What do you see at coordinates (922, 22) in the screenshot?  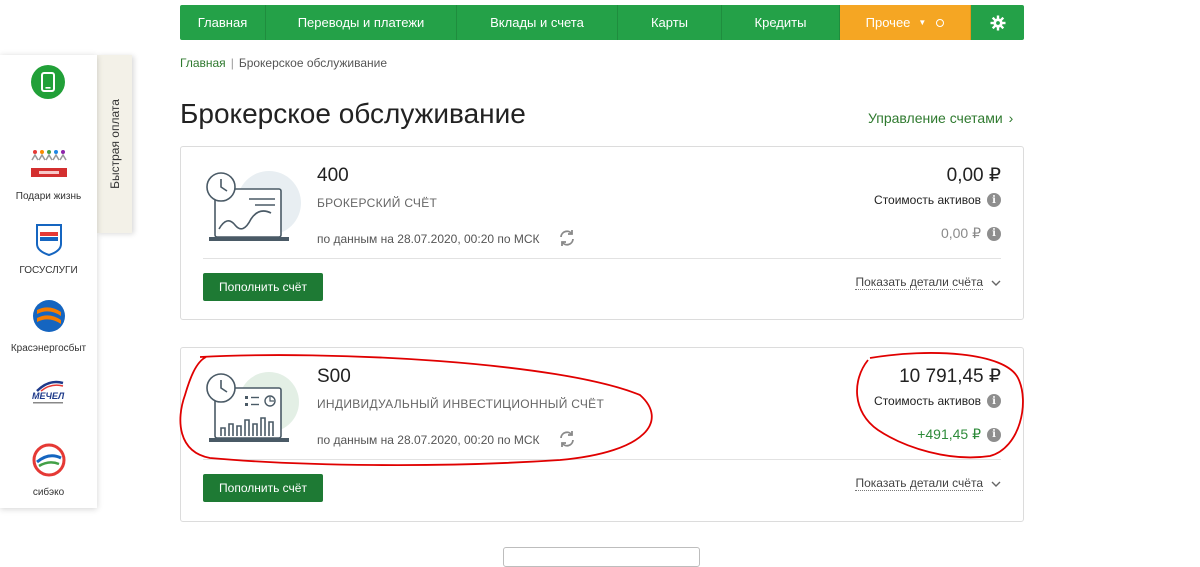 I see `chevron-down-icon: ▼` at bounding box center [922, 22].